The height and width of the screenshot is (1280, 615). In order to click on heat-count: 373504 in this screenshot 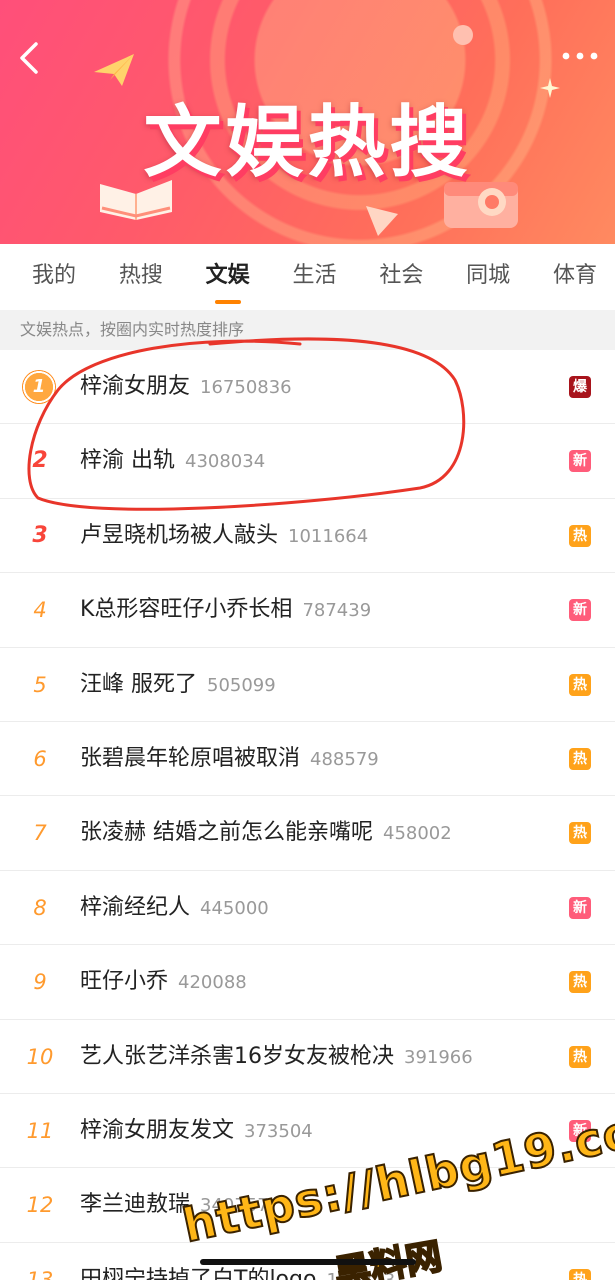, I will do `click(278, 1131)`.